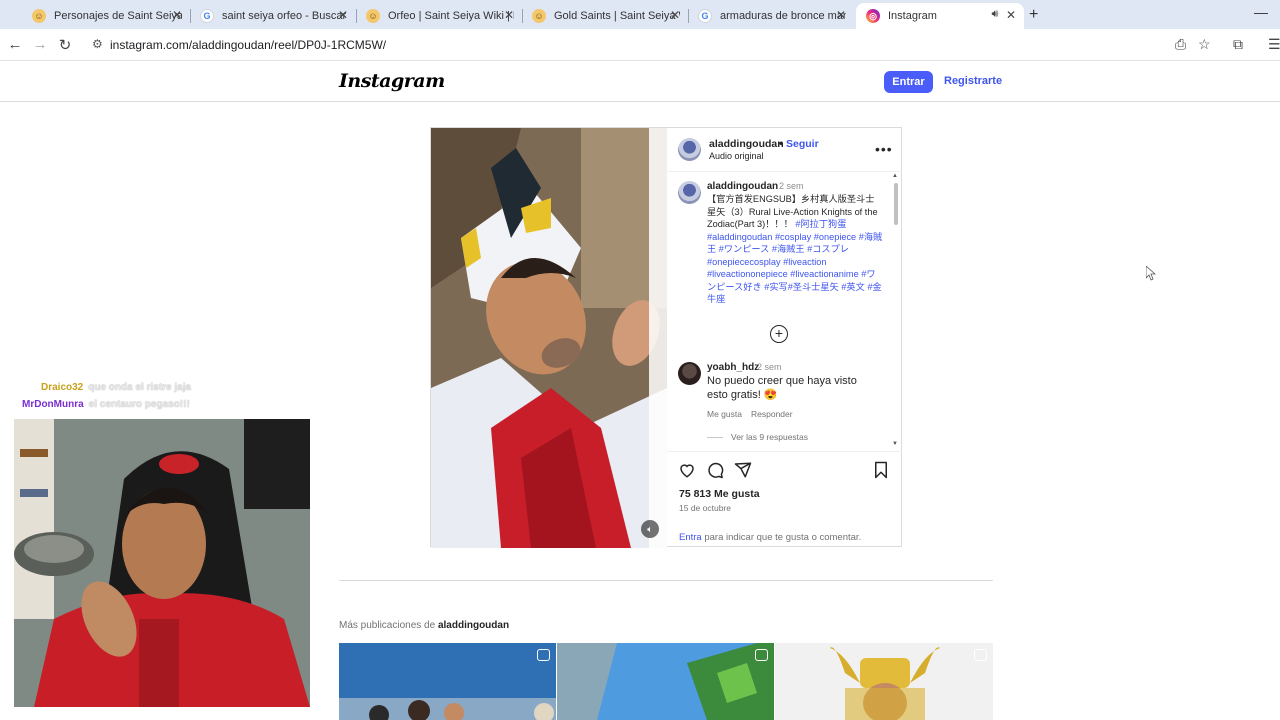 Image resolution: width=1280 pixels, height=720 pixels. Describe the element at coordinates (705, 508) in the screenshot. I see `post-date: 15 de octubre` at that location.